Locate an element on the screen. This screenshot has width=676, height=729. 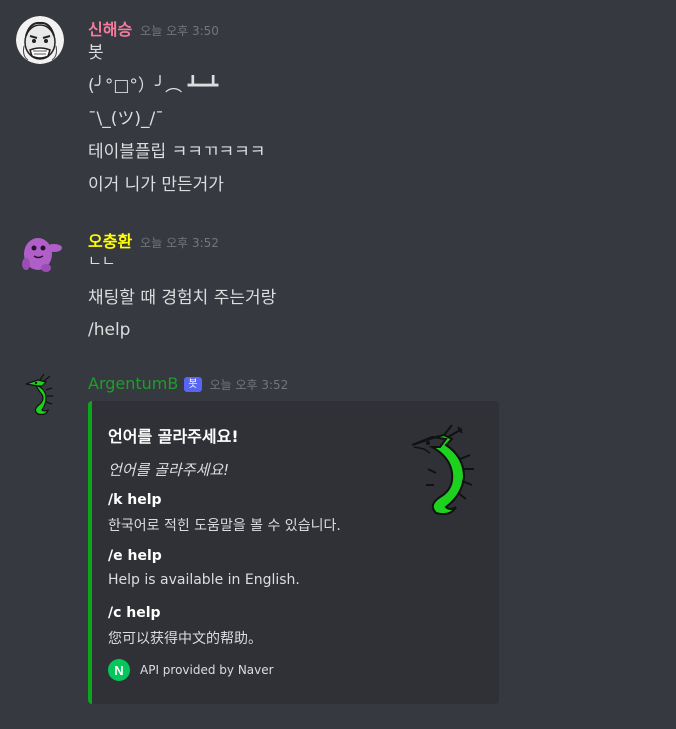
user-avatar-shinhaeseung is located at coordinates (40, 40).